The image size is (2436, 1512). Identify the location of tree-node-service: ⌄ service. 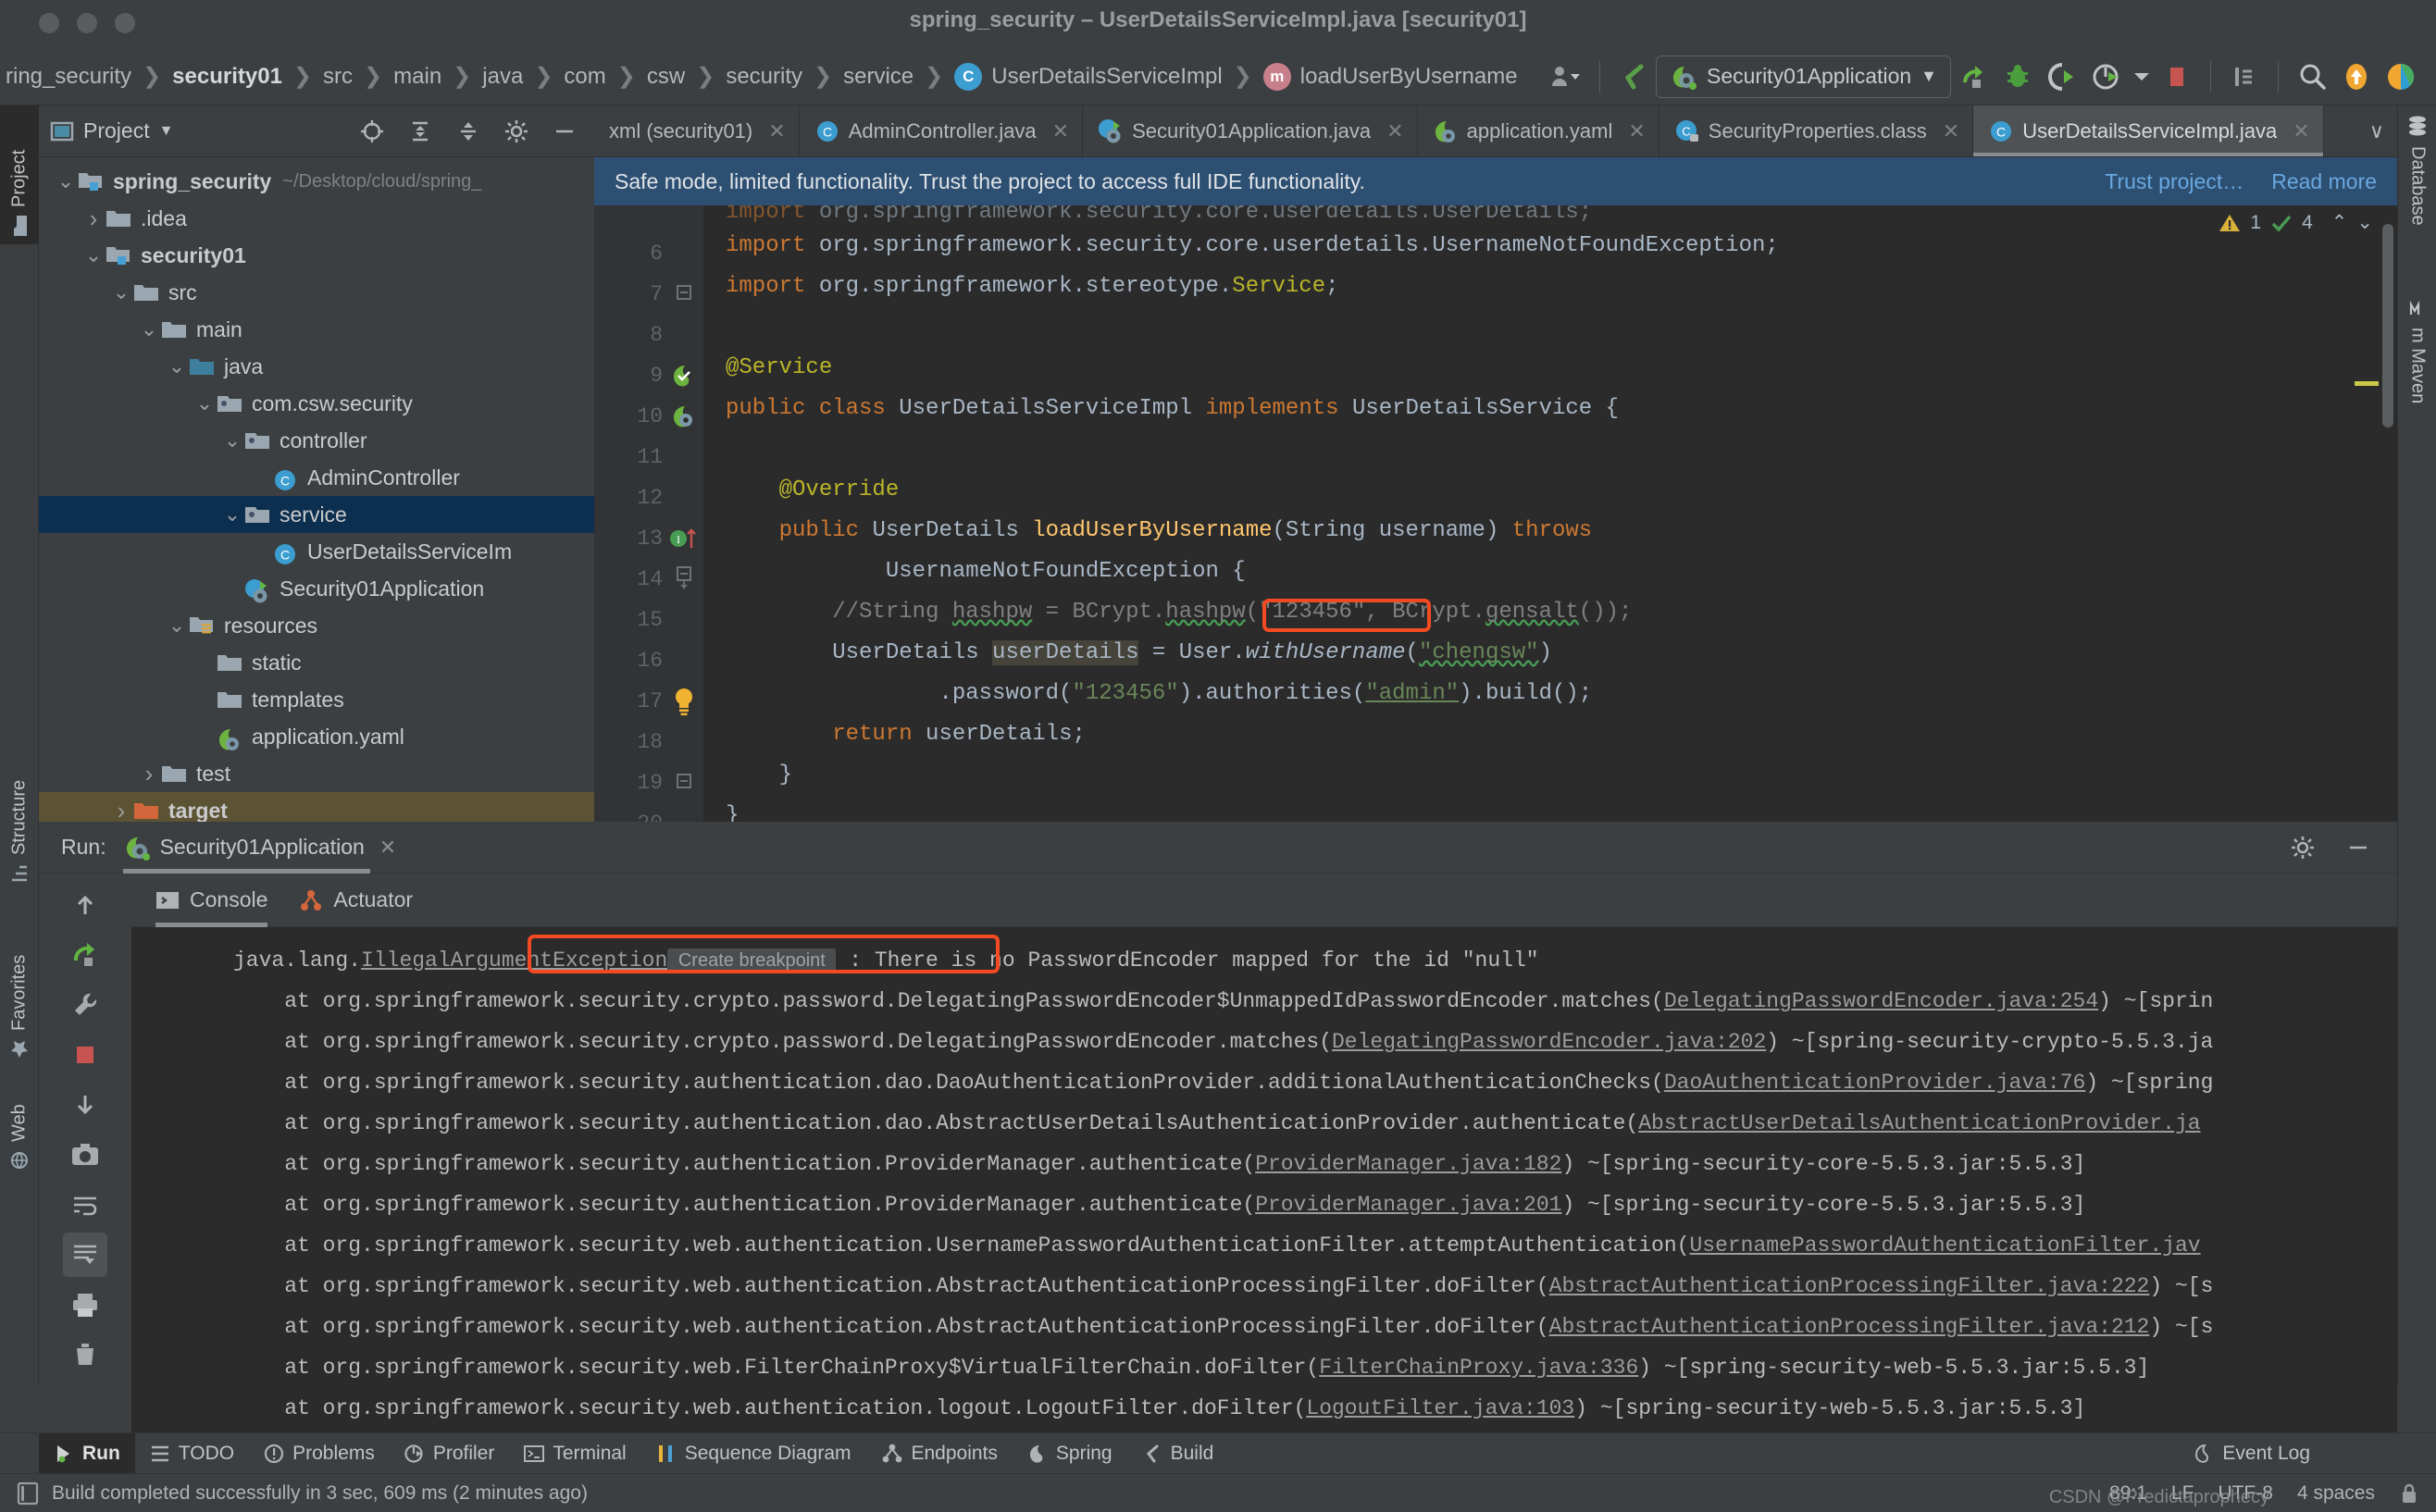
(316, 514).